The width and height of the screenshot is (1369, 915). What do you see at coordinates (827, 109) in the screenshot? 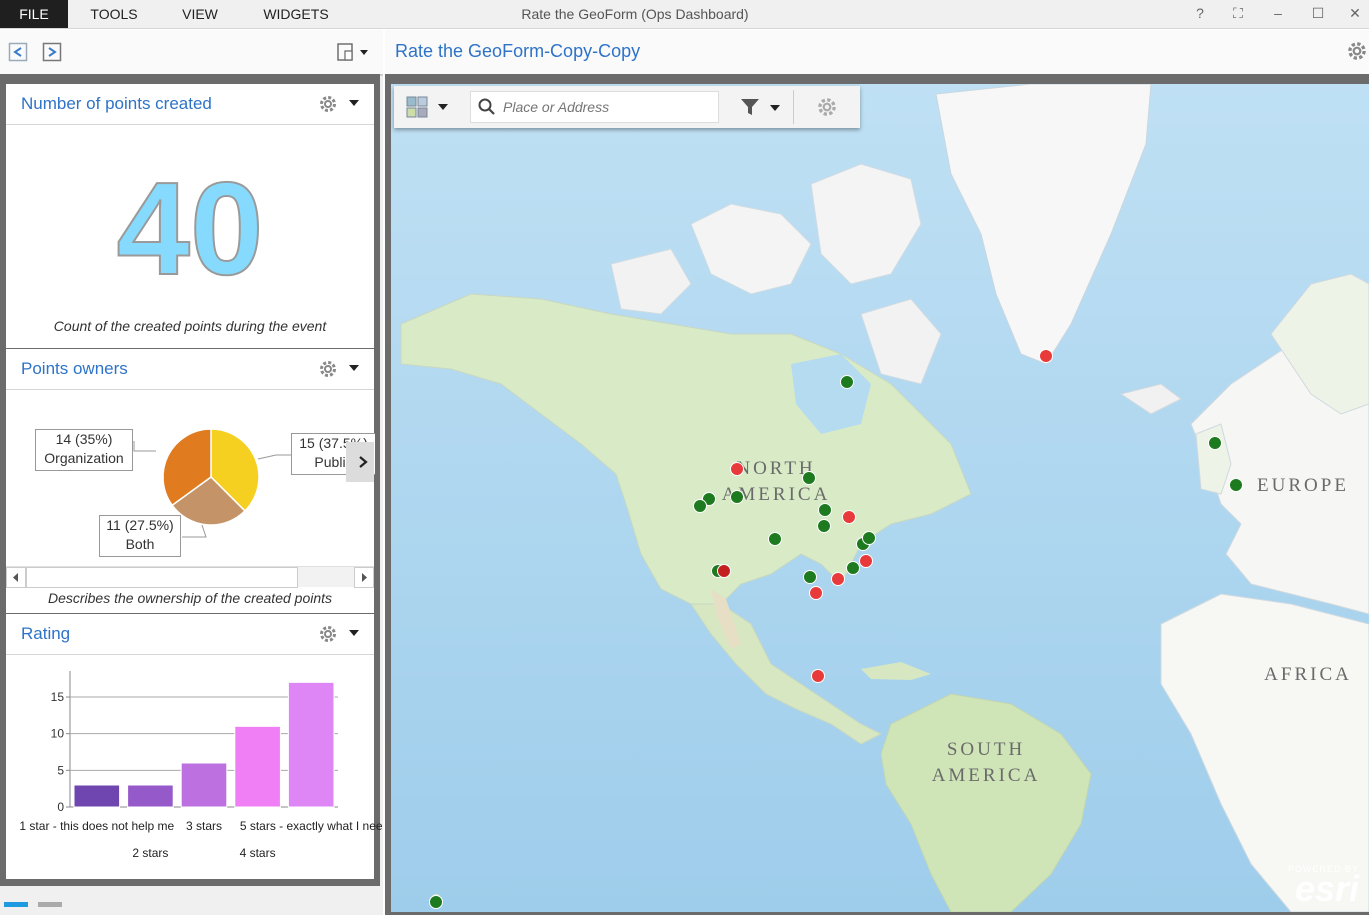
I see `map-settings-icon` at bounding box center [827, 109].